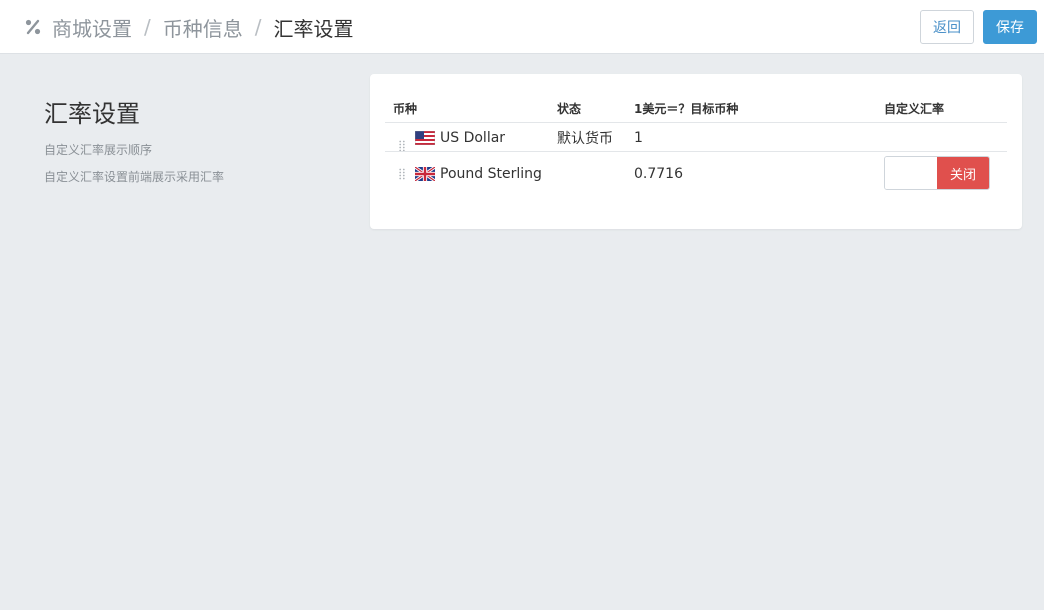 The width and height of the screenshot is (1044, 610). Describe the element at coordinates (313, 28) in the screenshot. I see `breadcrumb-item-exchange-rate: 汇率设置` at that location.